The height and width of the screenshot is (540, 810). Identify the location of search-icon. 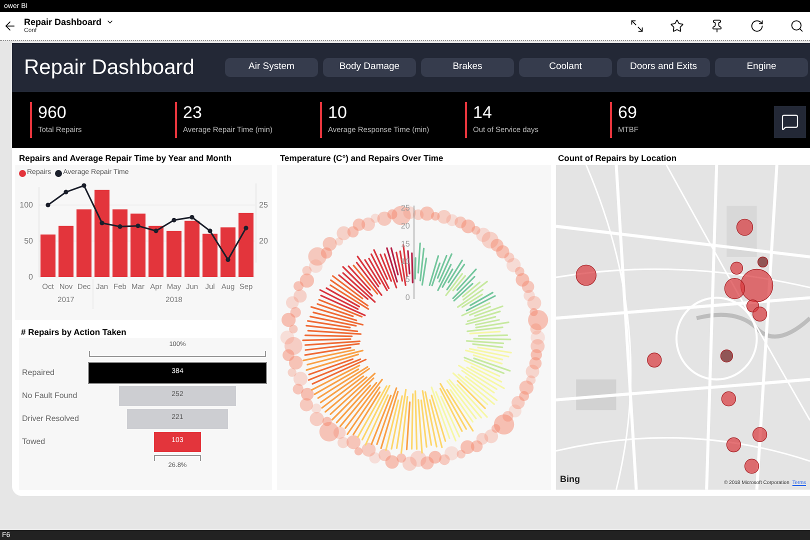
(797, 26).